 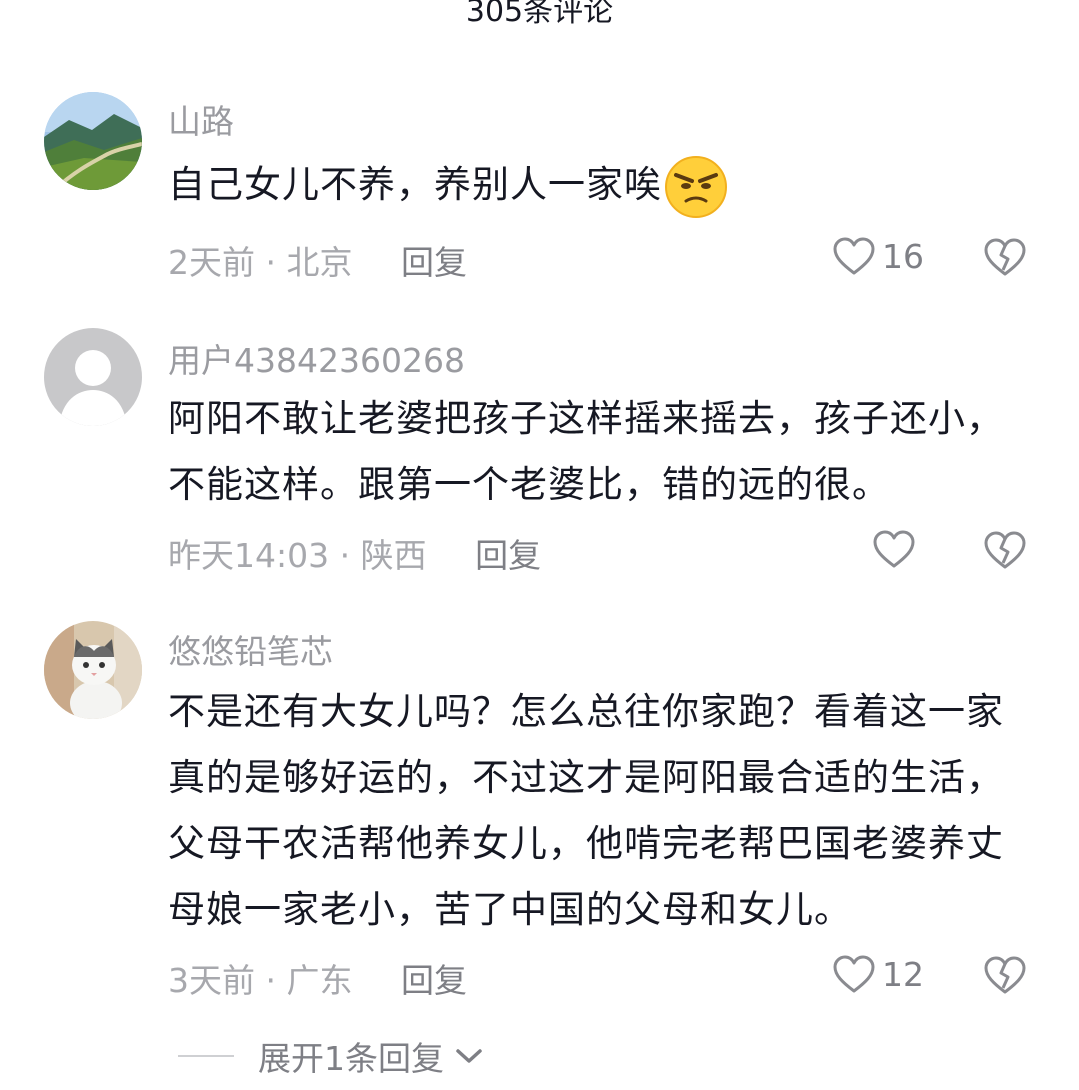 I want to click on comment-text: 自己女儿不养，养别人一家唉, so click(x=603, y=185).